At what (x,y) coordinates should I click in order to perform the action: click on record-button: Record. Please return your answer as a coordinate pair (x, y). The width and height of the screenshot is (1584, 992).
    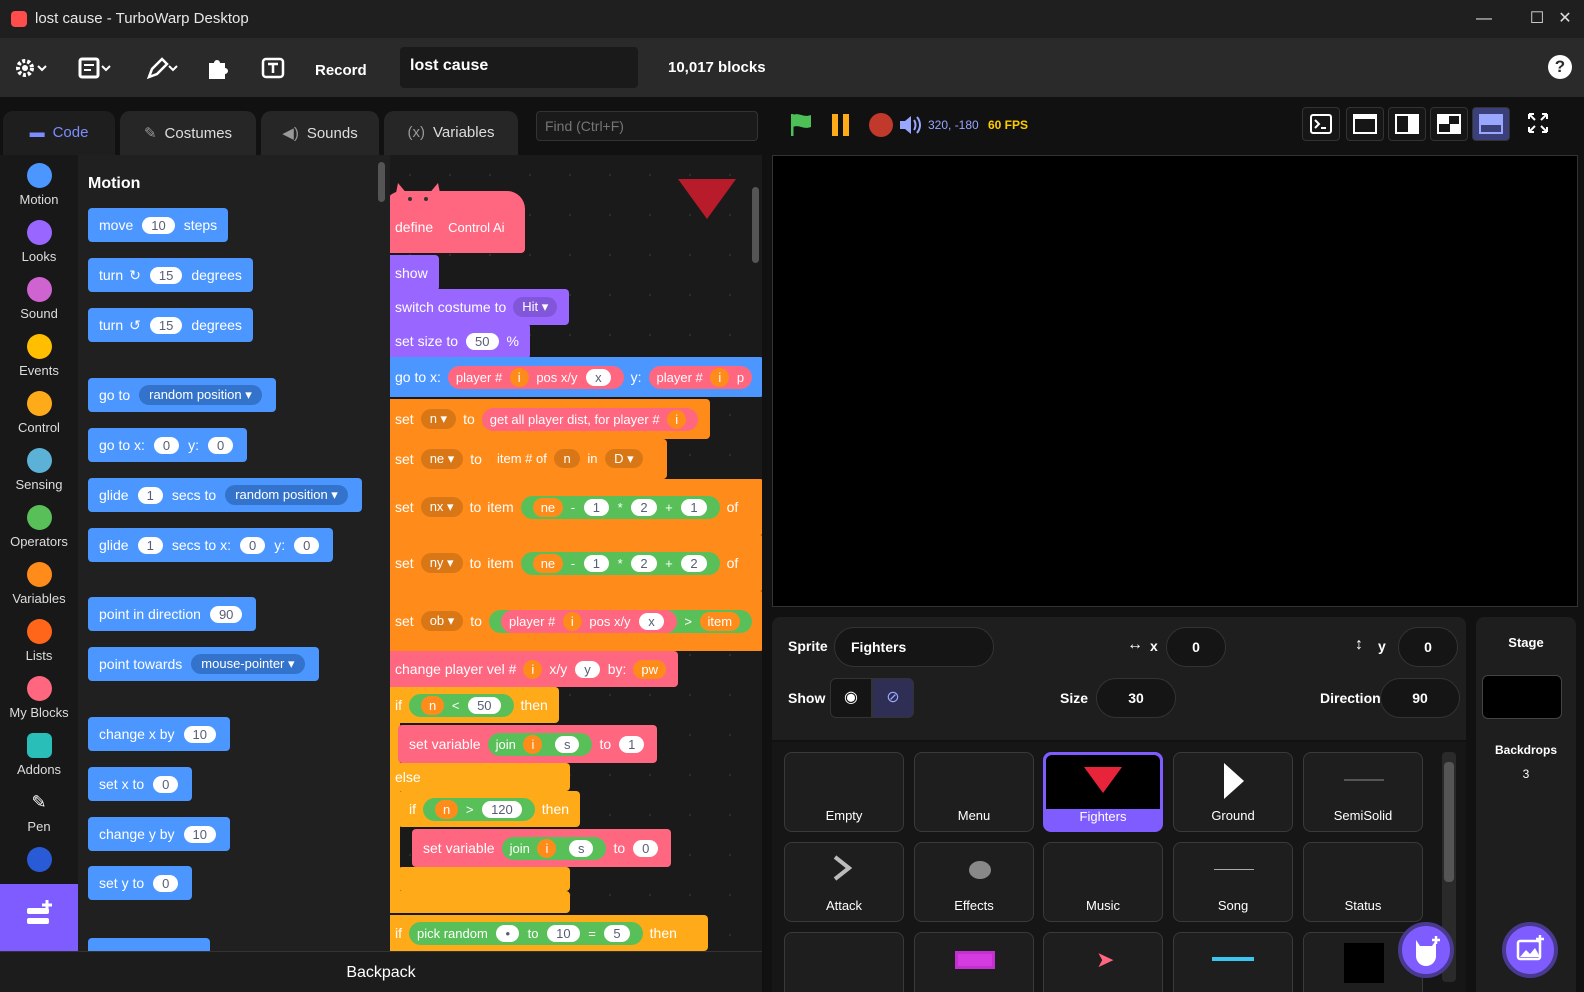
    Looking at the image, I should click on (341, 71).